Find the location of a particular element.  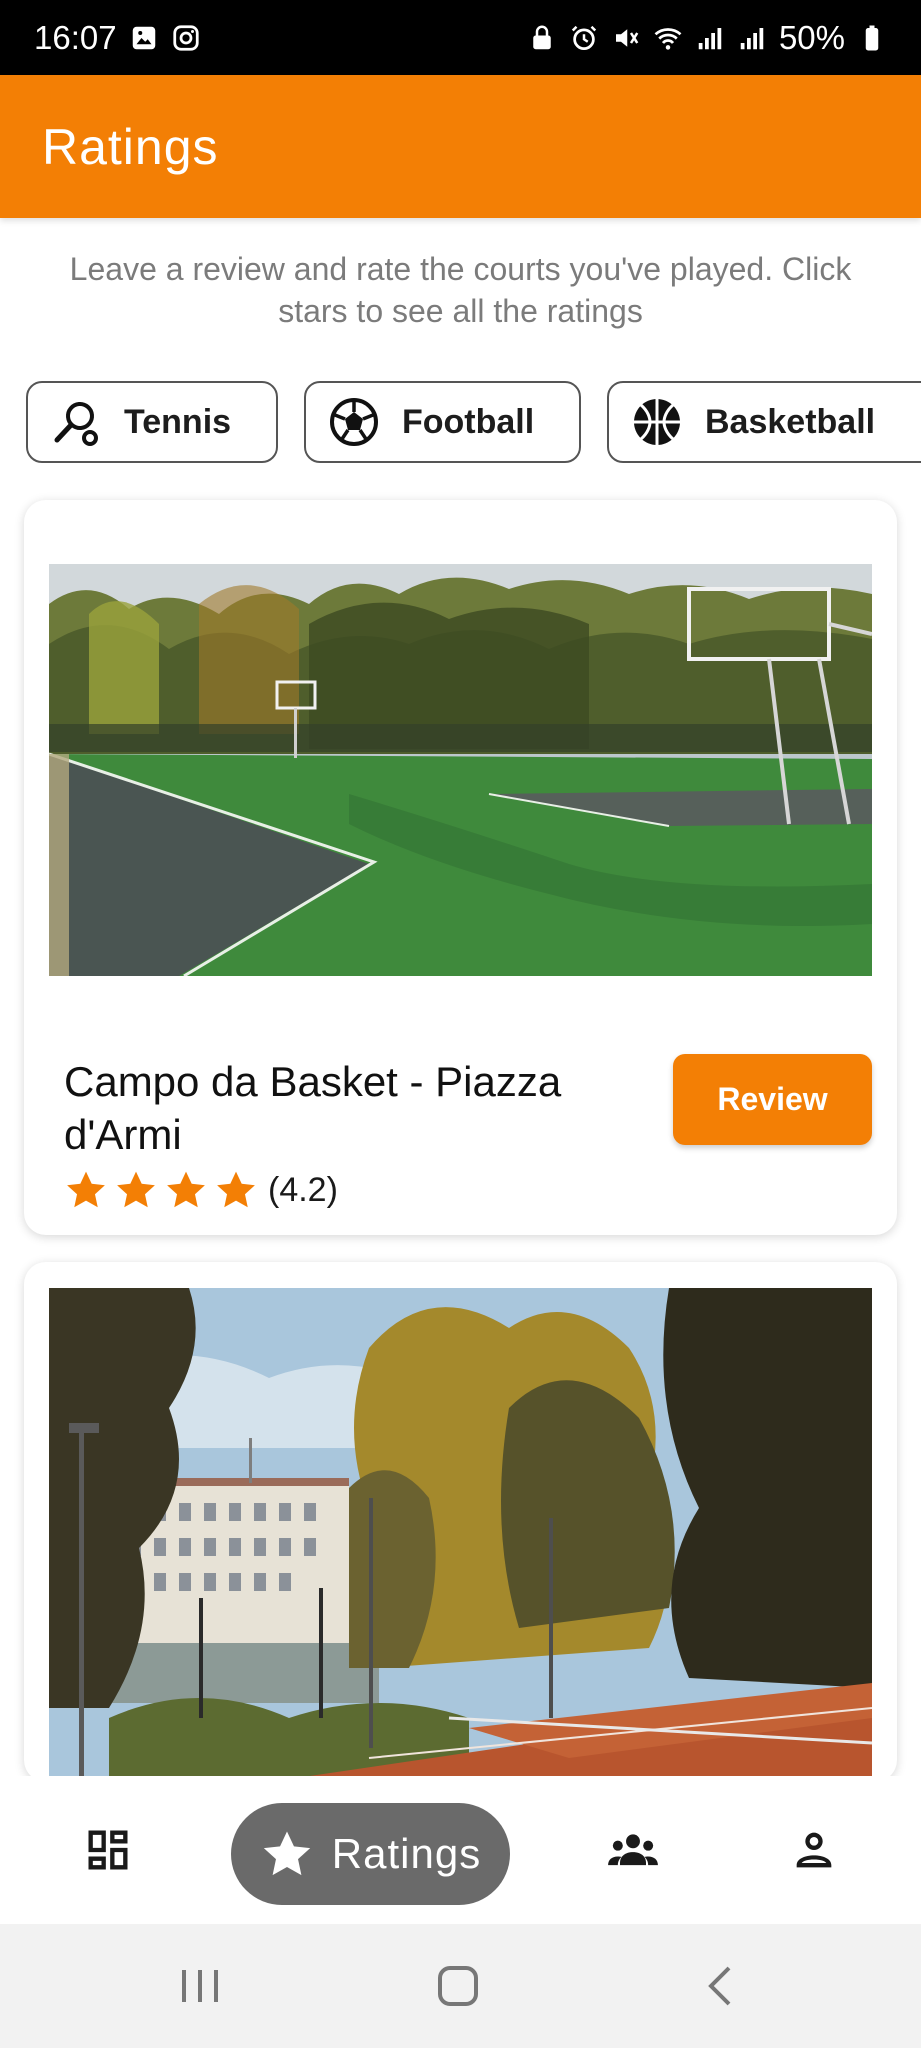

tennis-racket-icon is located at coordinates (76, 422).